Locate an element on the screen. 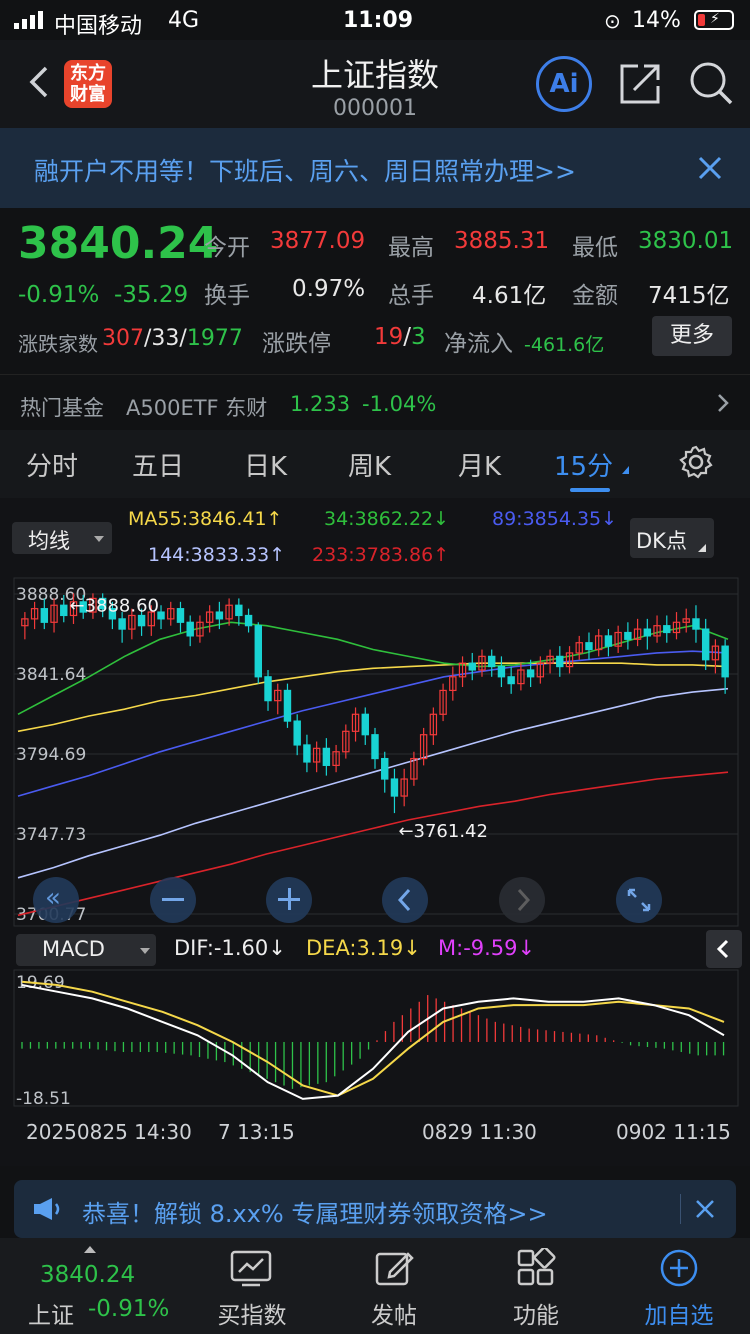  netflow-value: -461.6亿 is located at coordinates (564, 345).